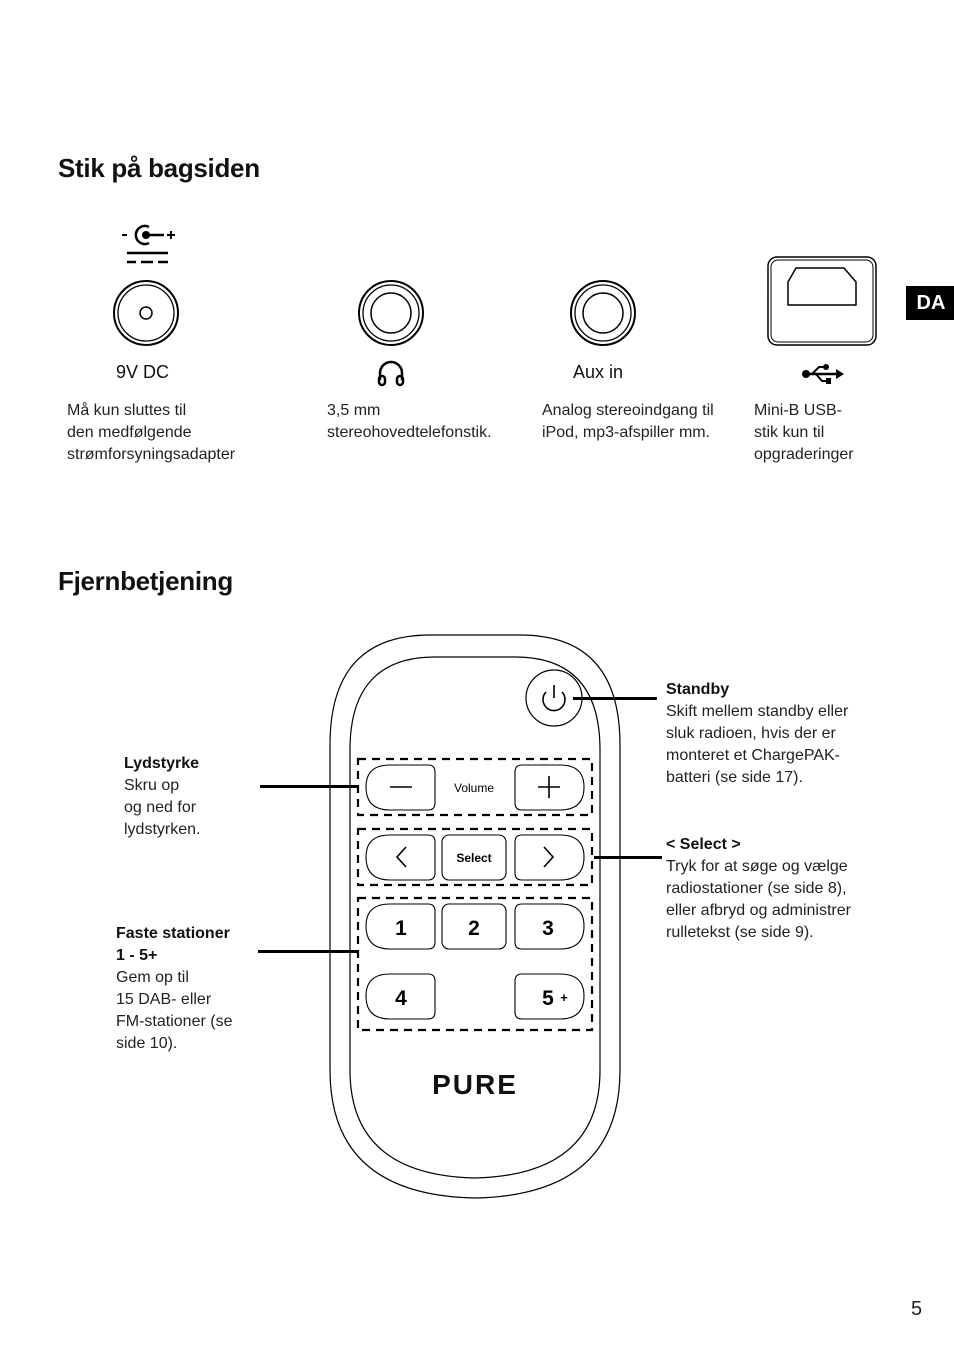 The image size is (954, 1354). I want to click on leader-line-volume, so click(309, 786).